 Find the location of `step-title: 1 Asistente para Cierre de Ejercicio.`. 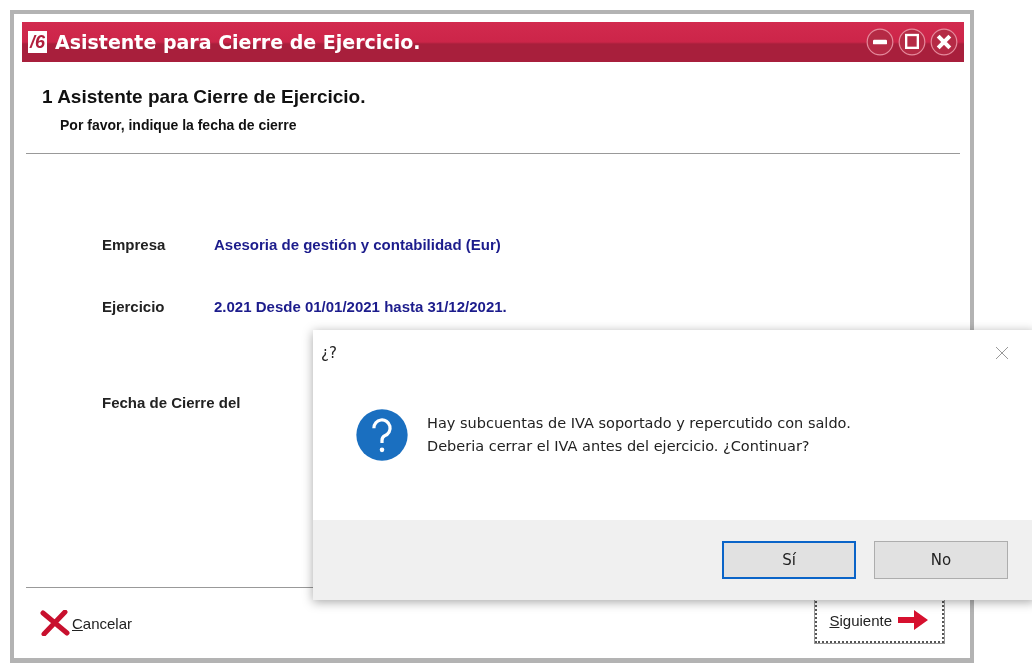

step-title: 1 Asistente para Cierre de Ejercicio. is located at coordinates (204, 97).